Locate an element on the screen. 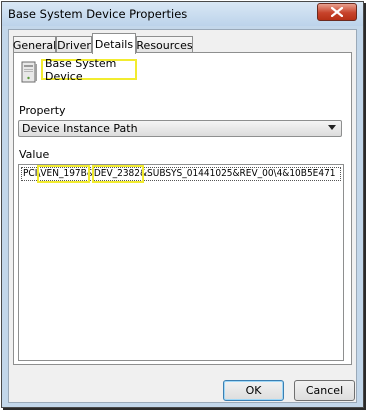 Image resolution: width=369 pixels, height=412 pixels. tab-details: Details is located at coordinates (114, 43).